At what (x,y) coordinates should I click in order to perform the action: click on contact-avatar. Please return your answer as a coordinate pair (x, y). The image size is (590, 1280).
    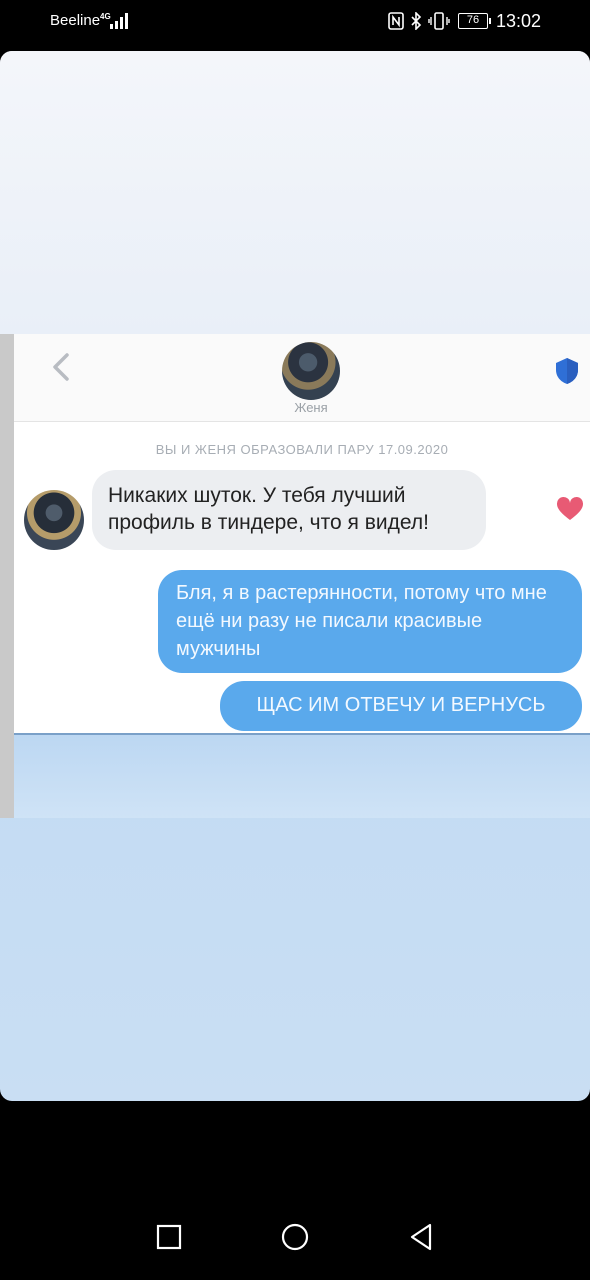
    Looking at the image, I should click on (311, 371).